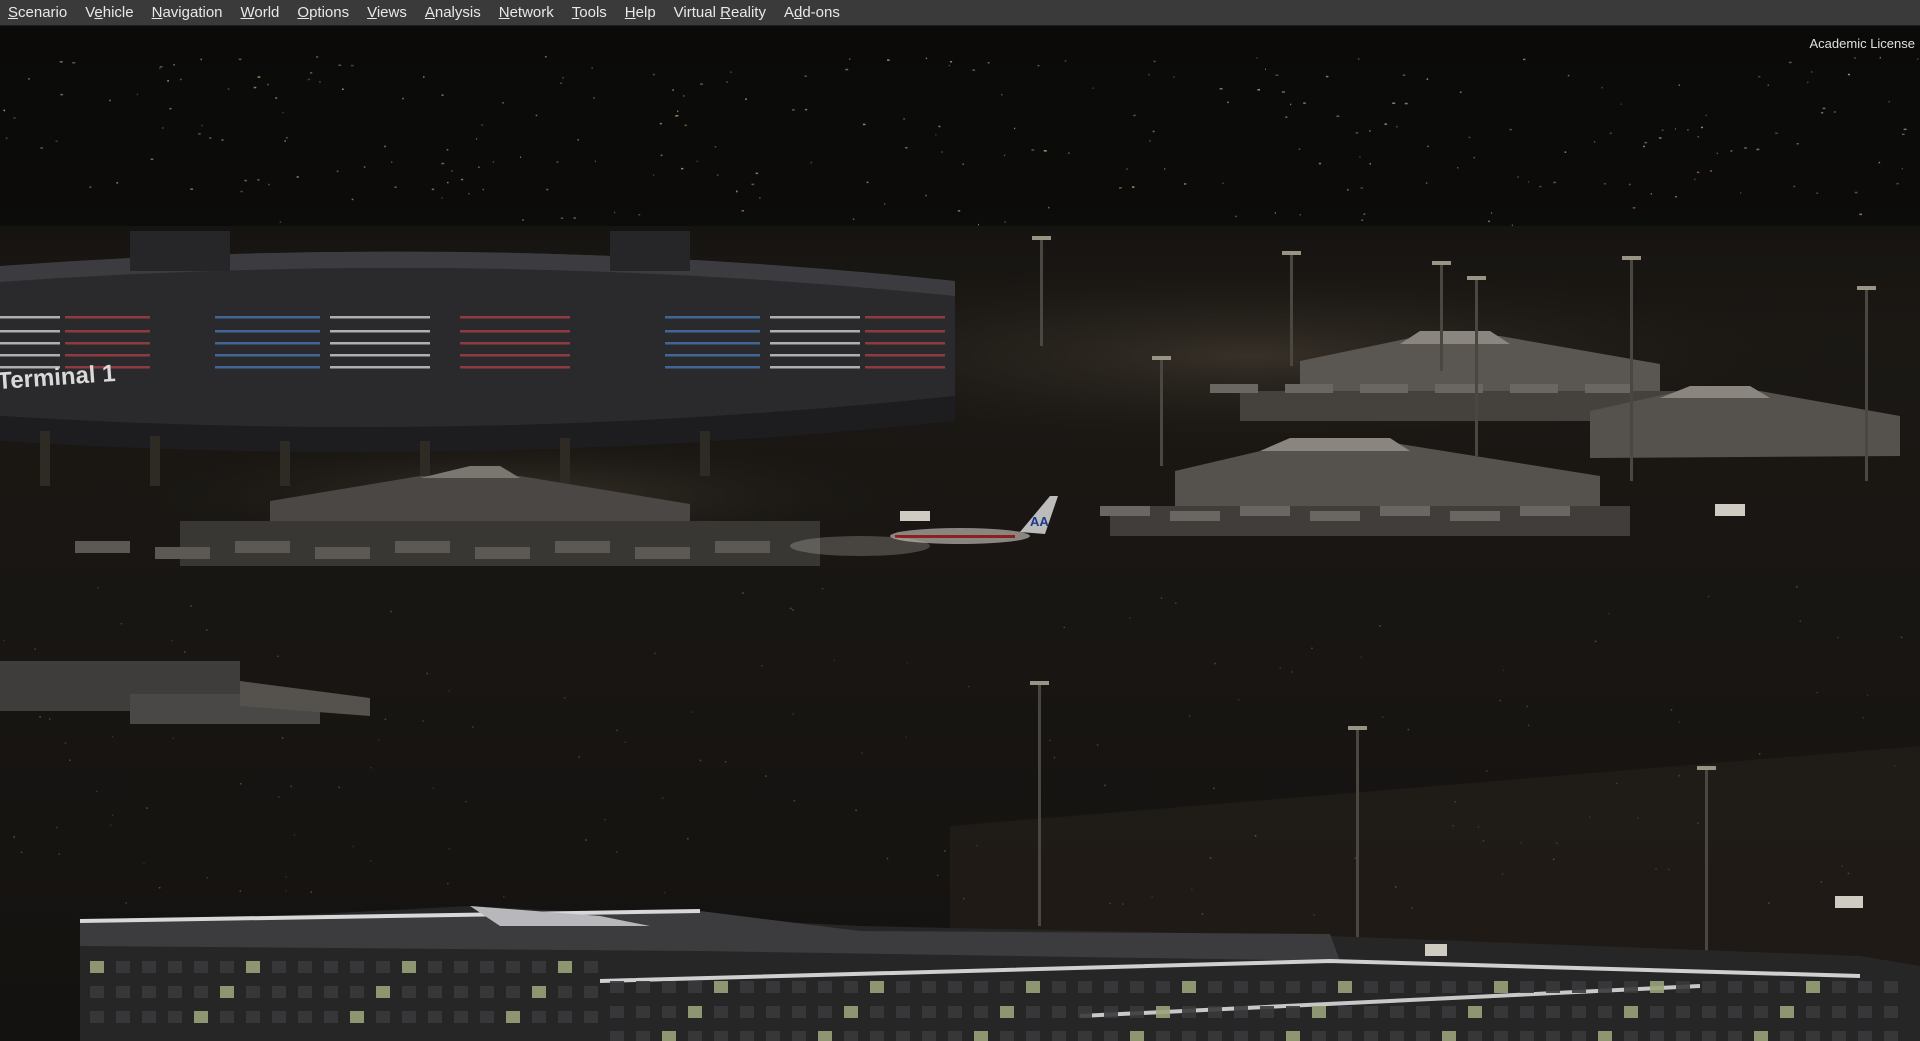 The height and width of the screenshot is (1041, 1920). Describe the element at coordinates (110, 12) in the screenshot. I see `menu-vehicle: Vehicle` at that location.